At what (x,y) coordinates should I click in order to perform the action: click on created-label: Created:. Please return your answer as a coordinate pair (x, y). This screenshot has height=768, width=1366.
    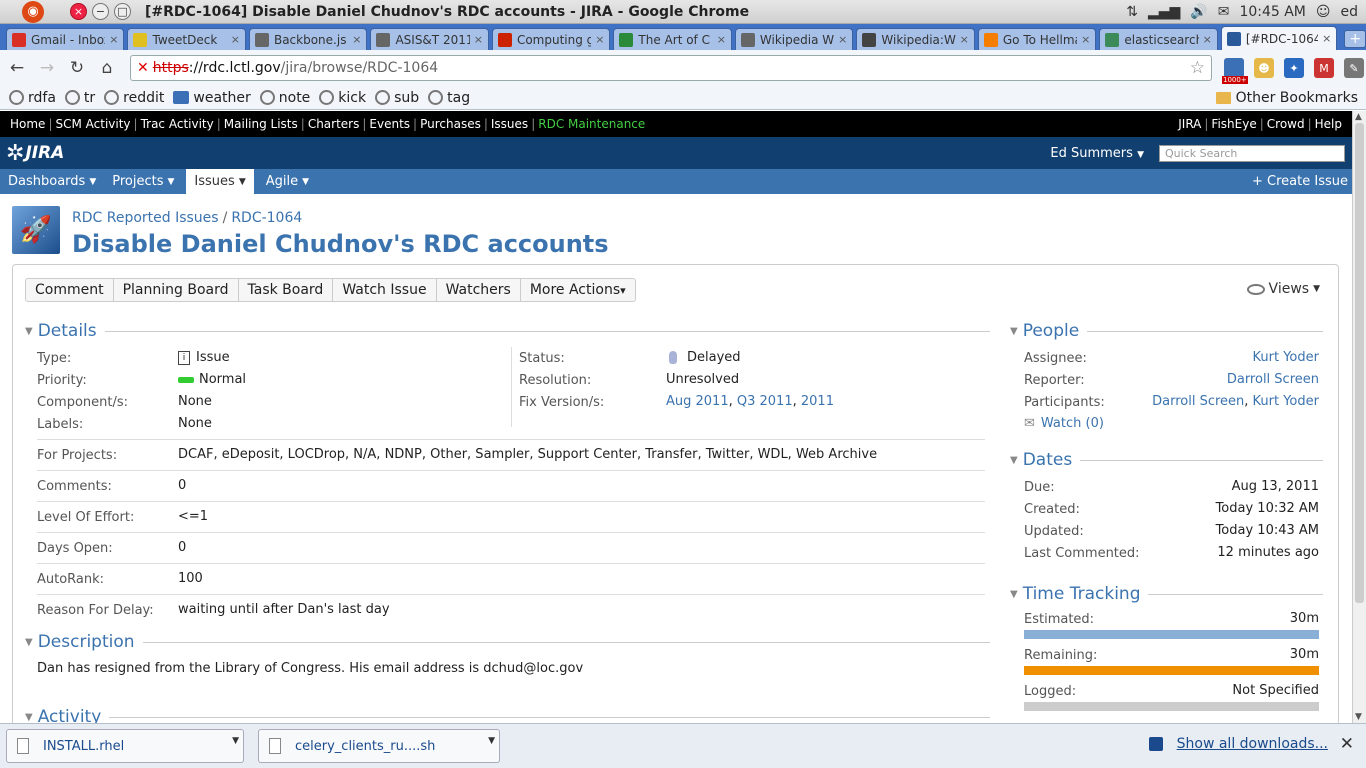
    Looking at the image, I should click on (1052, 509).